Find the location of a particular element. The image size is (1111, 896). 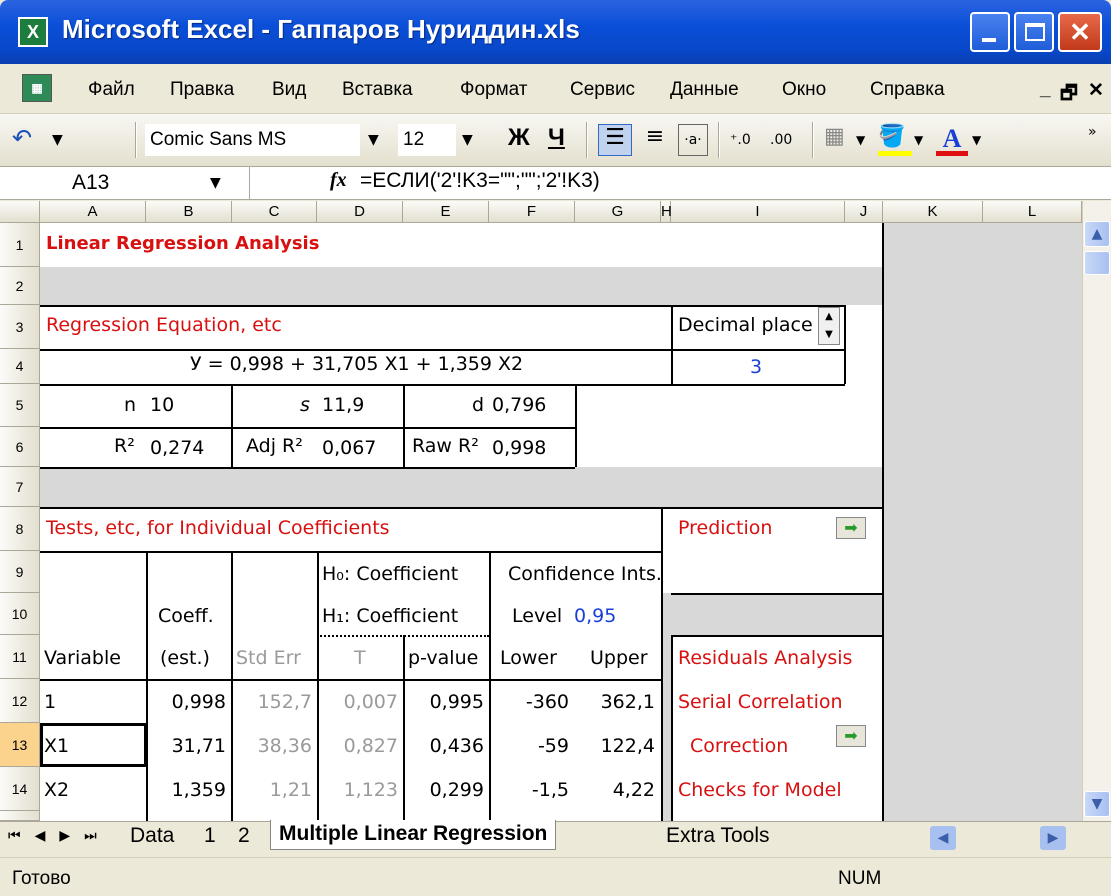

doc-restore-icon: 🗗 is located at coordinates (1069, 95).